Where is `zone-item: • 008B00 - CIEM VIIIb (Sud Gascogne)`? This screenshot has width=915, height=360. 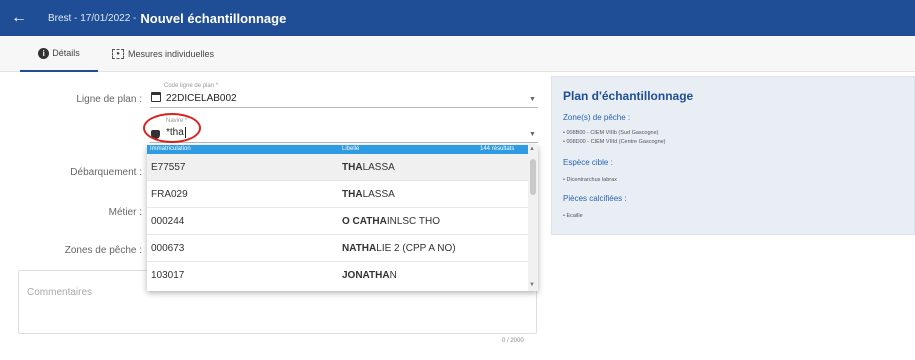
zone-item: • 008B00 - CIEM VIIIb (Sud Gascogne) is located at coordinates (611, 133).